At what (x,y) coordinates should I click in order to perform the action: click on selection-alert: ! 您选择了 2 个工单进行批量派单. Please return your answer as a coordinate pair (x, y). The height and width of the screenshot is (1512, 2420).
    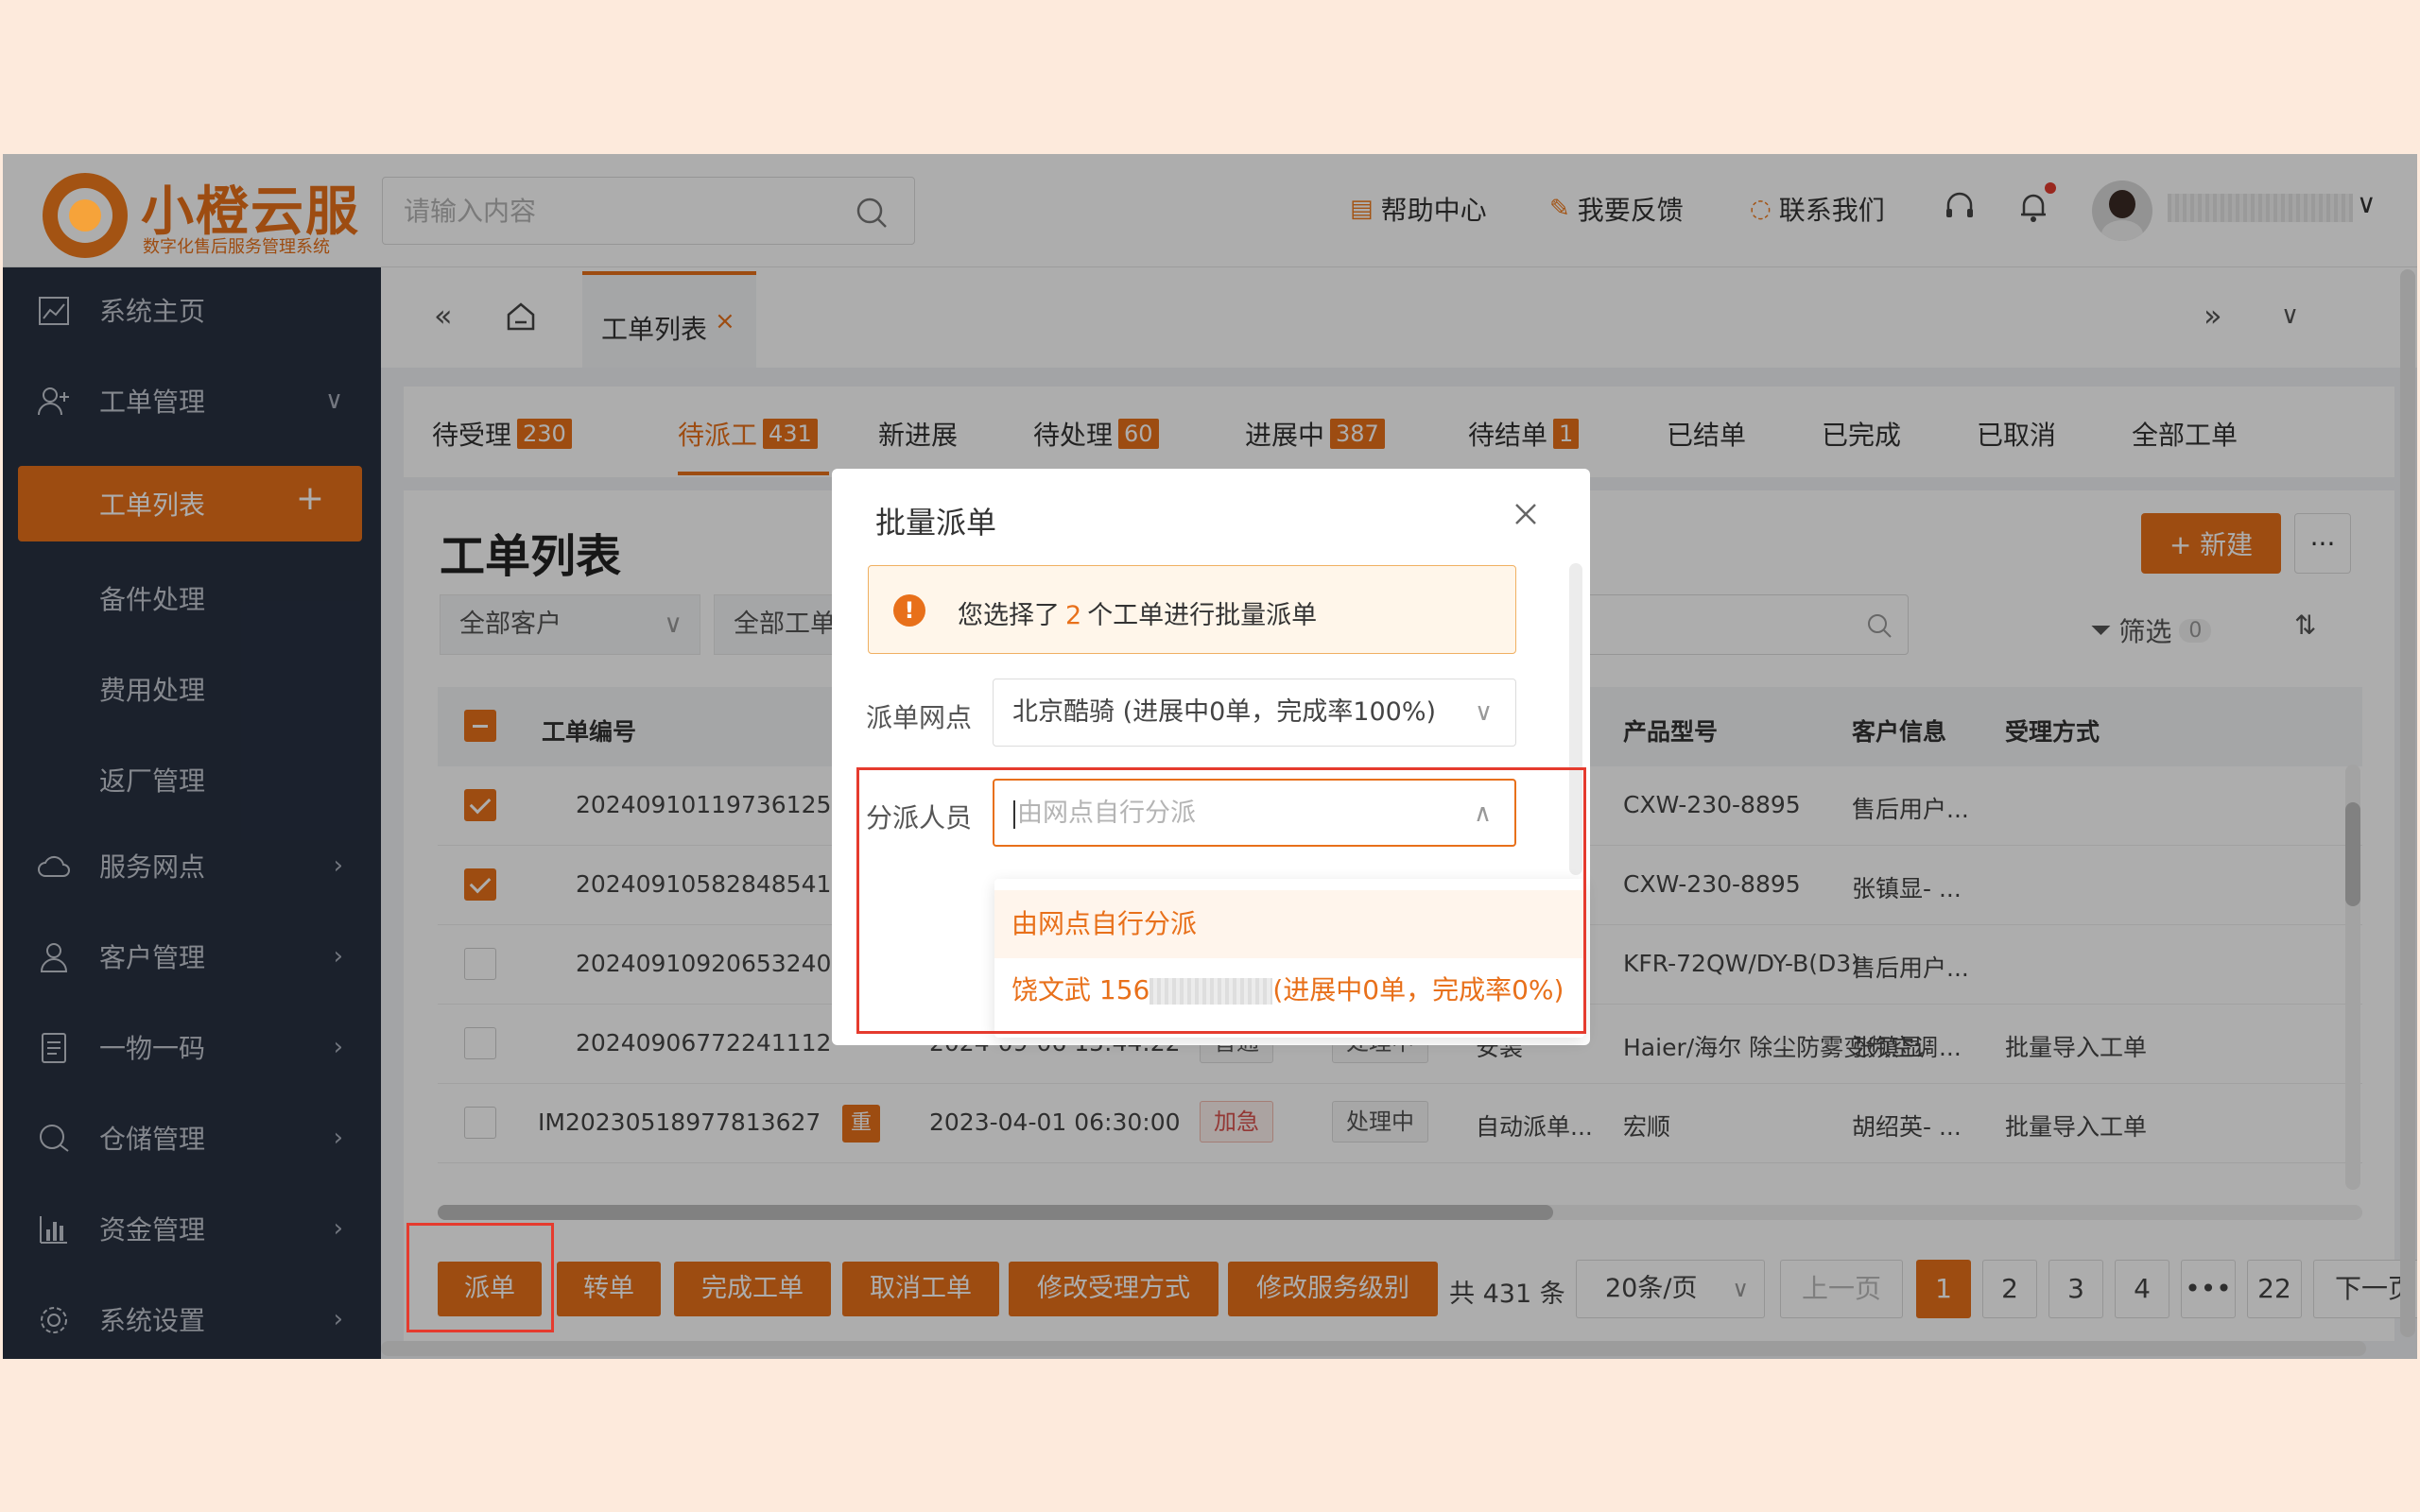
    Looking at the image, I should click on (1192, 609).